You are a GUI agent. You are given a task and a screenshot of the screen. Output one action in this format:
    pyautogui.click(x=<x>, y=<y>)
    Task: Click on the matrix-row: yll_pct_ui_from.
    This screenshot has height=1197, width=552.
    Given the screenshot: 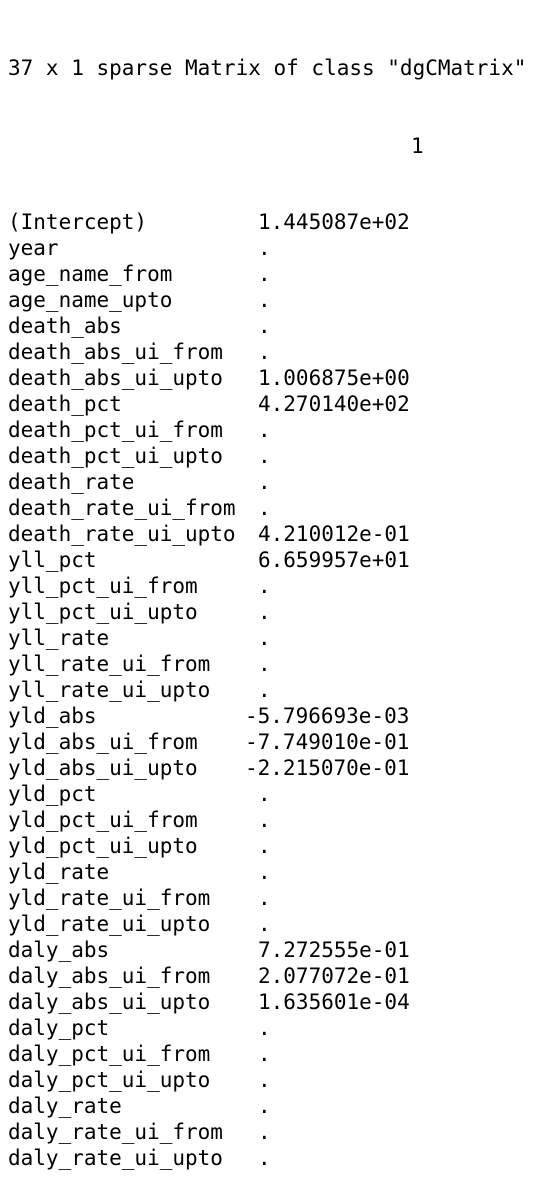 What is the action you would take?
    pyautogui.click(x=267, y=586)
    